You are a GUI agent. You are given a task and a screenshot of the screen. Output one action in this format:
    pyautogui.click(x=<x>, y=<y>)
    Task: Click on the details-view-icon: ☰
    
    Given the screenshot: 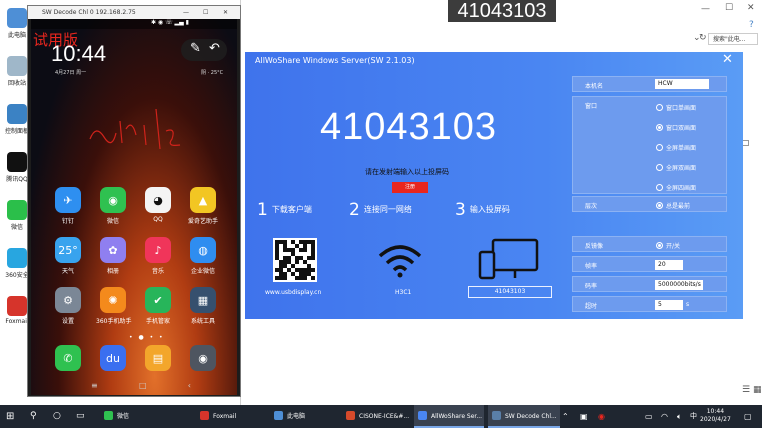 What is the action you would take?
    pyautogui.click(x=746, y=390)
    